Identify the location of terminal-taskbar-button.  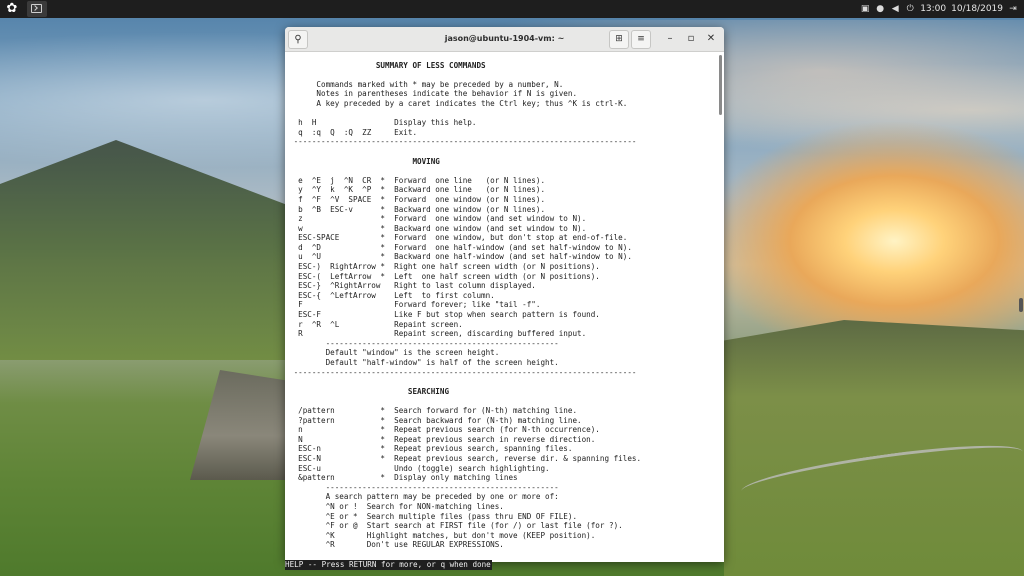
(37, 9).